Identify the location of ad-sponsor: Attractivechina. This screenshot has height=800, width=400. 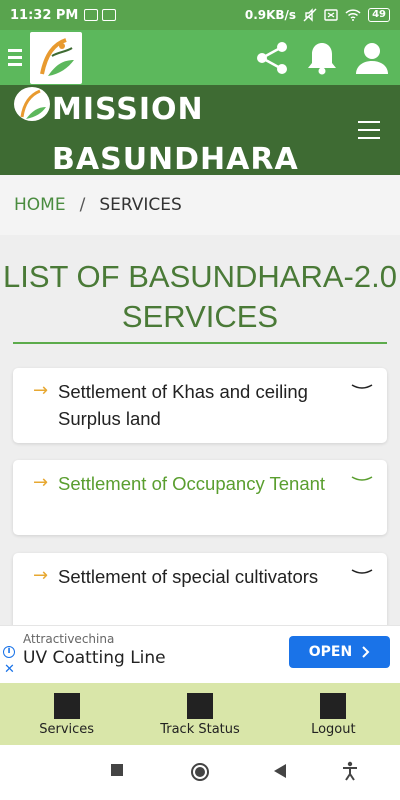
(69, 639).